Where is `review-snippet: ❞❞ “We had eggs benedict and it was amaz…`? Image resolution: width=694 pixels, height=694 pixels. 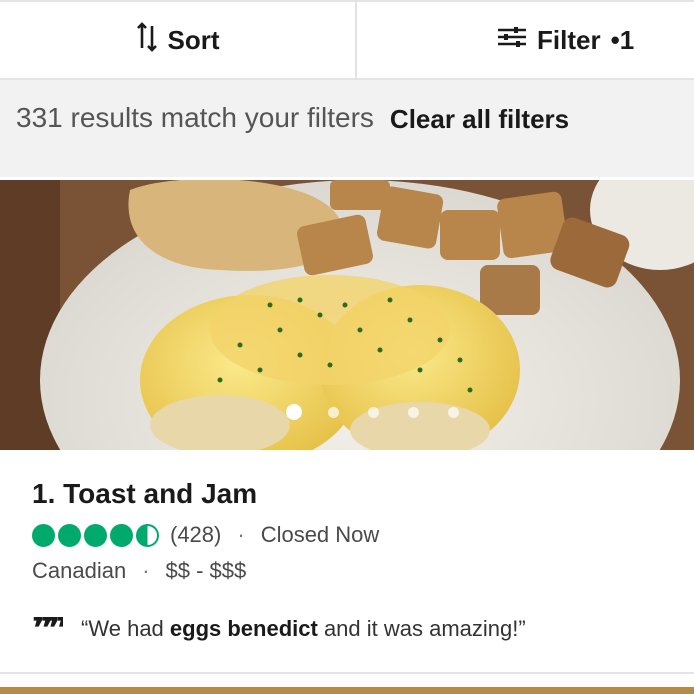
review-snippet: ❞❞ “We had eggs benedict and it was amaz… is located at coordinates (279, 629).